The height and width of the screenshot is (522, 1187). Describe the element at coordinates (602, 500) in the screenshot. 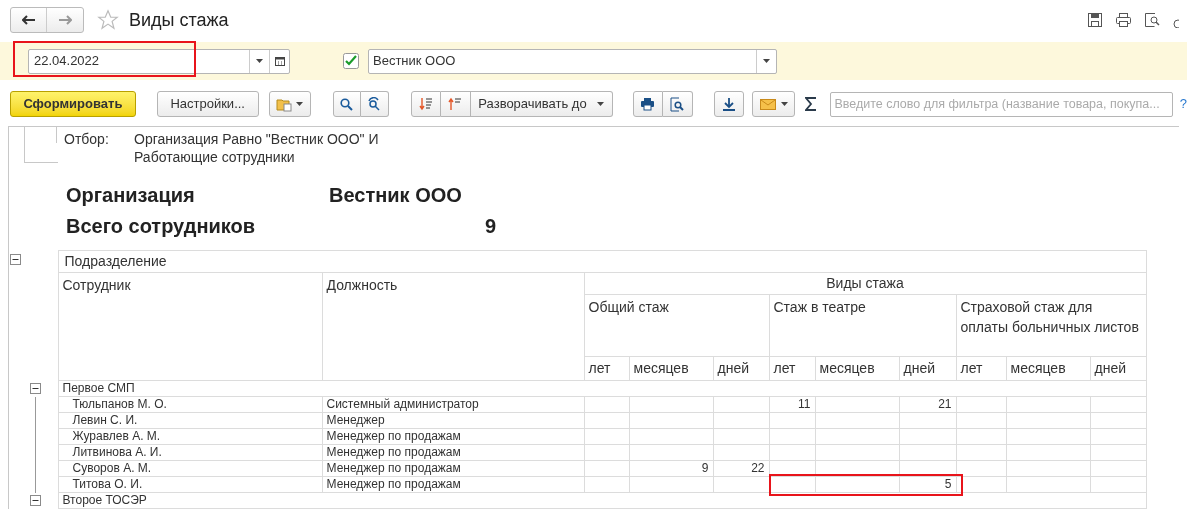

I see `group-cell: Второе ТОСЭР` at that location.